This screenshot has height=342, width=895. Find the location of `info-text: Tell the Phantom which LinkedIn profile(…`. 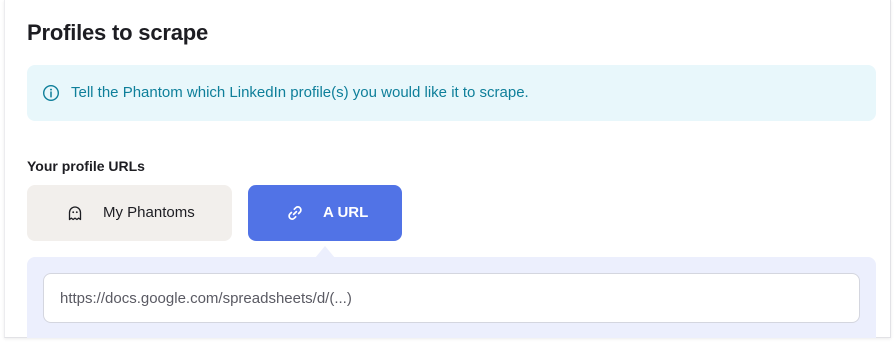

info-text: Tell the Phantom which LinkedIn profile(… is located at coordinates (300, 92).